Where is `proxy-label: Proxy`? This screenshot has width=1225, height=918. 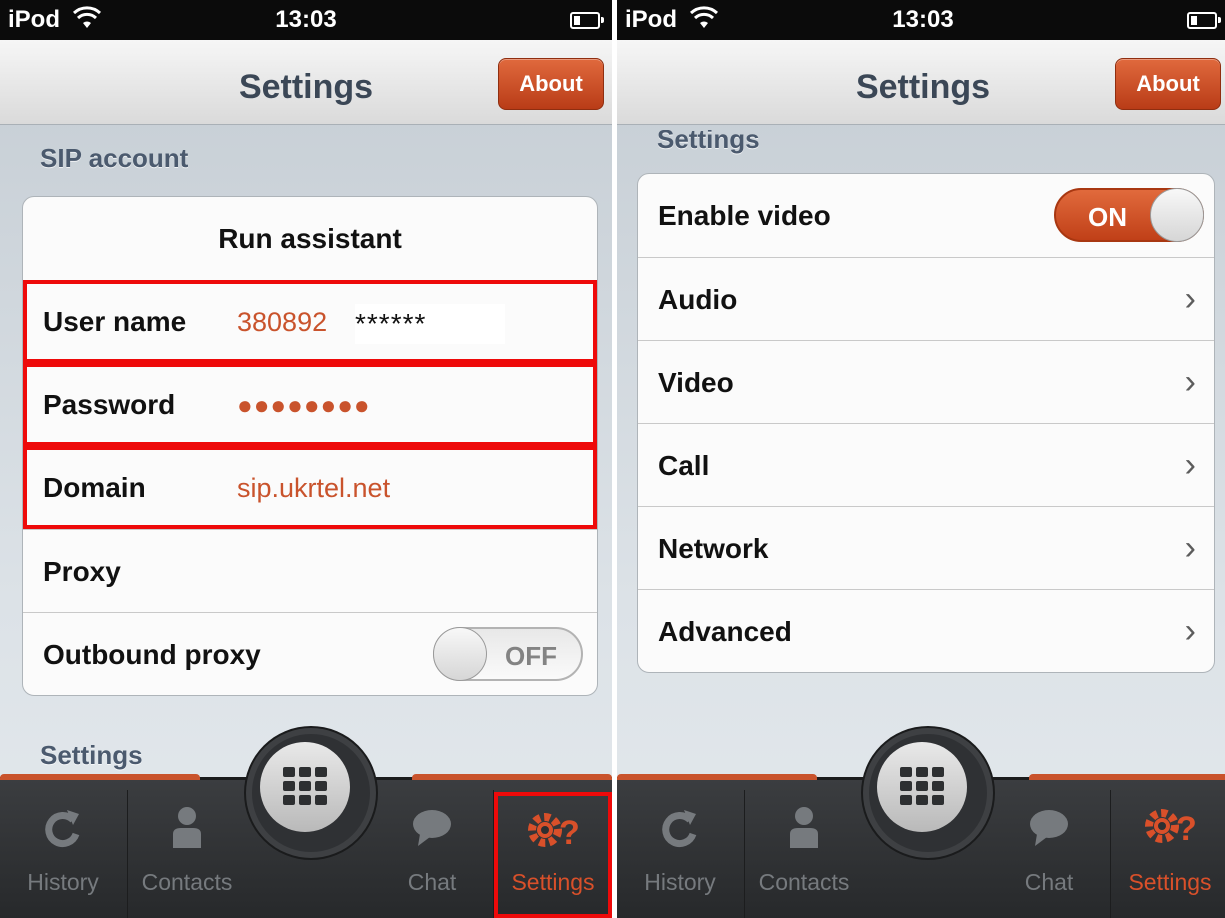 proxy-label: Proxy is located at coordinates (82, 571).